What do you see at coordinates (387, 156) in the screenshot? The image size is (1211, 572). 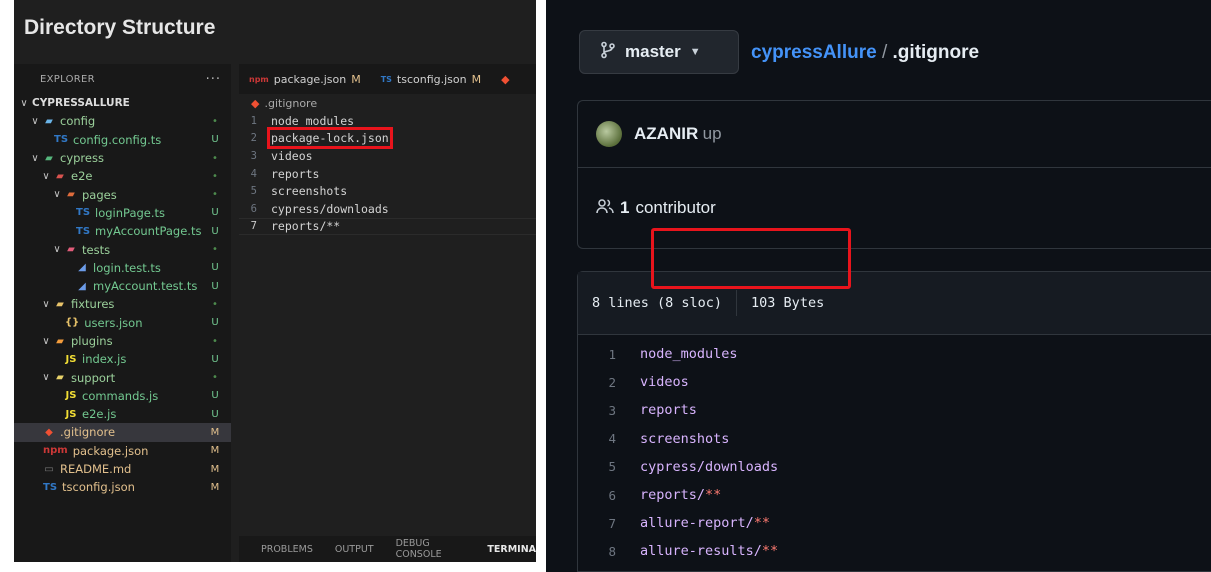 I see `code-line: 3 videos` at bounding box center [387, 156].